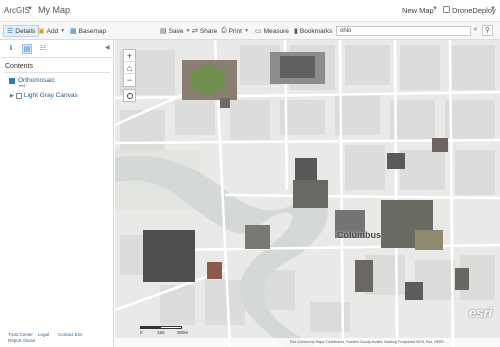 The width and height of the screenshot is (500, 347). I want to click on scale-bar-graphic, so click(161, 327).